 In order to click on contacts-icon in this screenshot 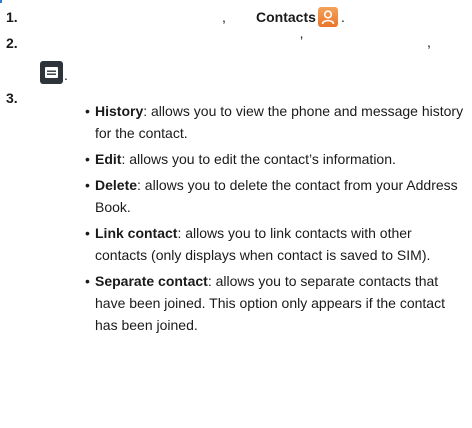, I will do `click(328, 17)`.